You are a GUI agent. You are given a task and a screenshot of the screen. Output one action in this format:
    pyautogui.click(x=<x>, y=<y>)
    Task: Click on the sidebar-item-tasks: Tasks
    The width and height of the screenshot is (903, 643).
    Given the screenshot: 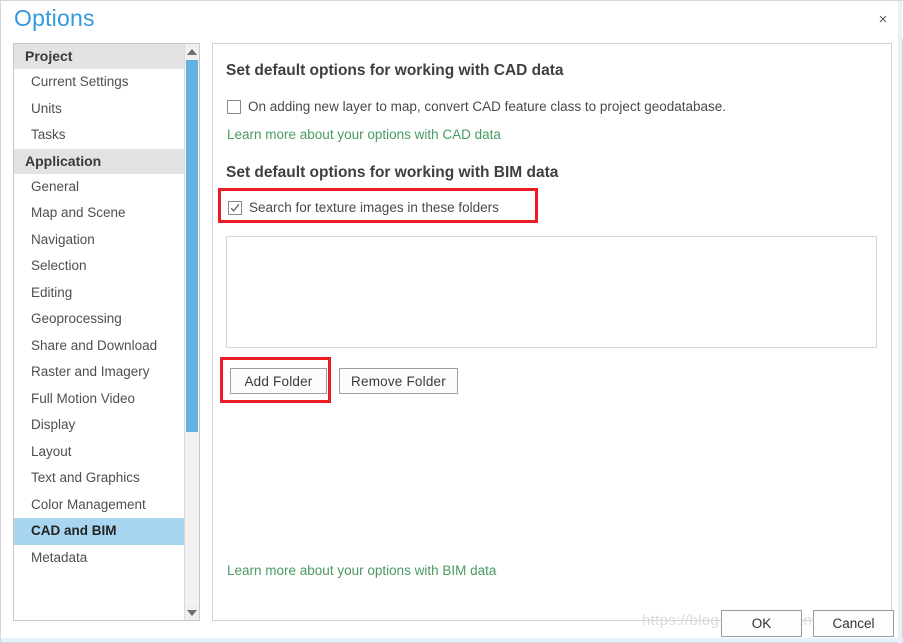 What is the action you would take?
    pyautogui.click(x=106, y=135)
    